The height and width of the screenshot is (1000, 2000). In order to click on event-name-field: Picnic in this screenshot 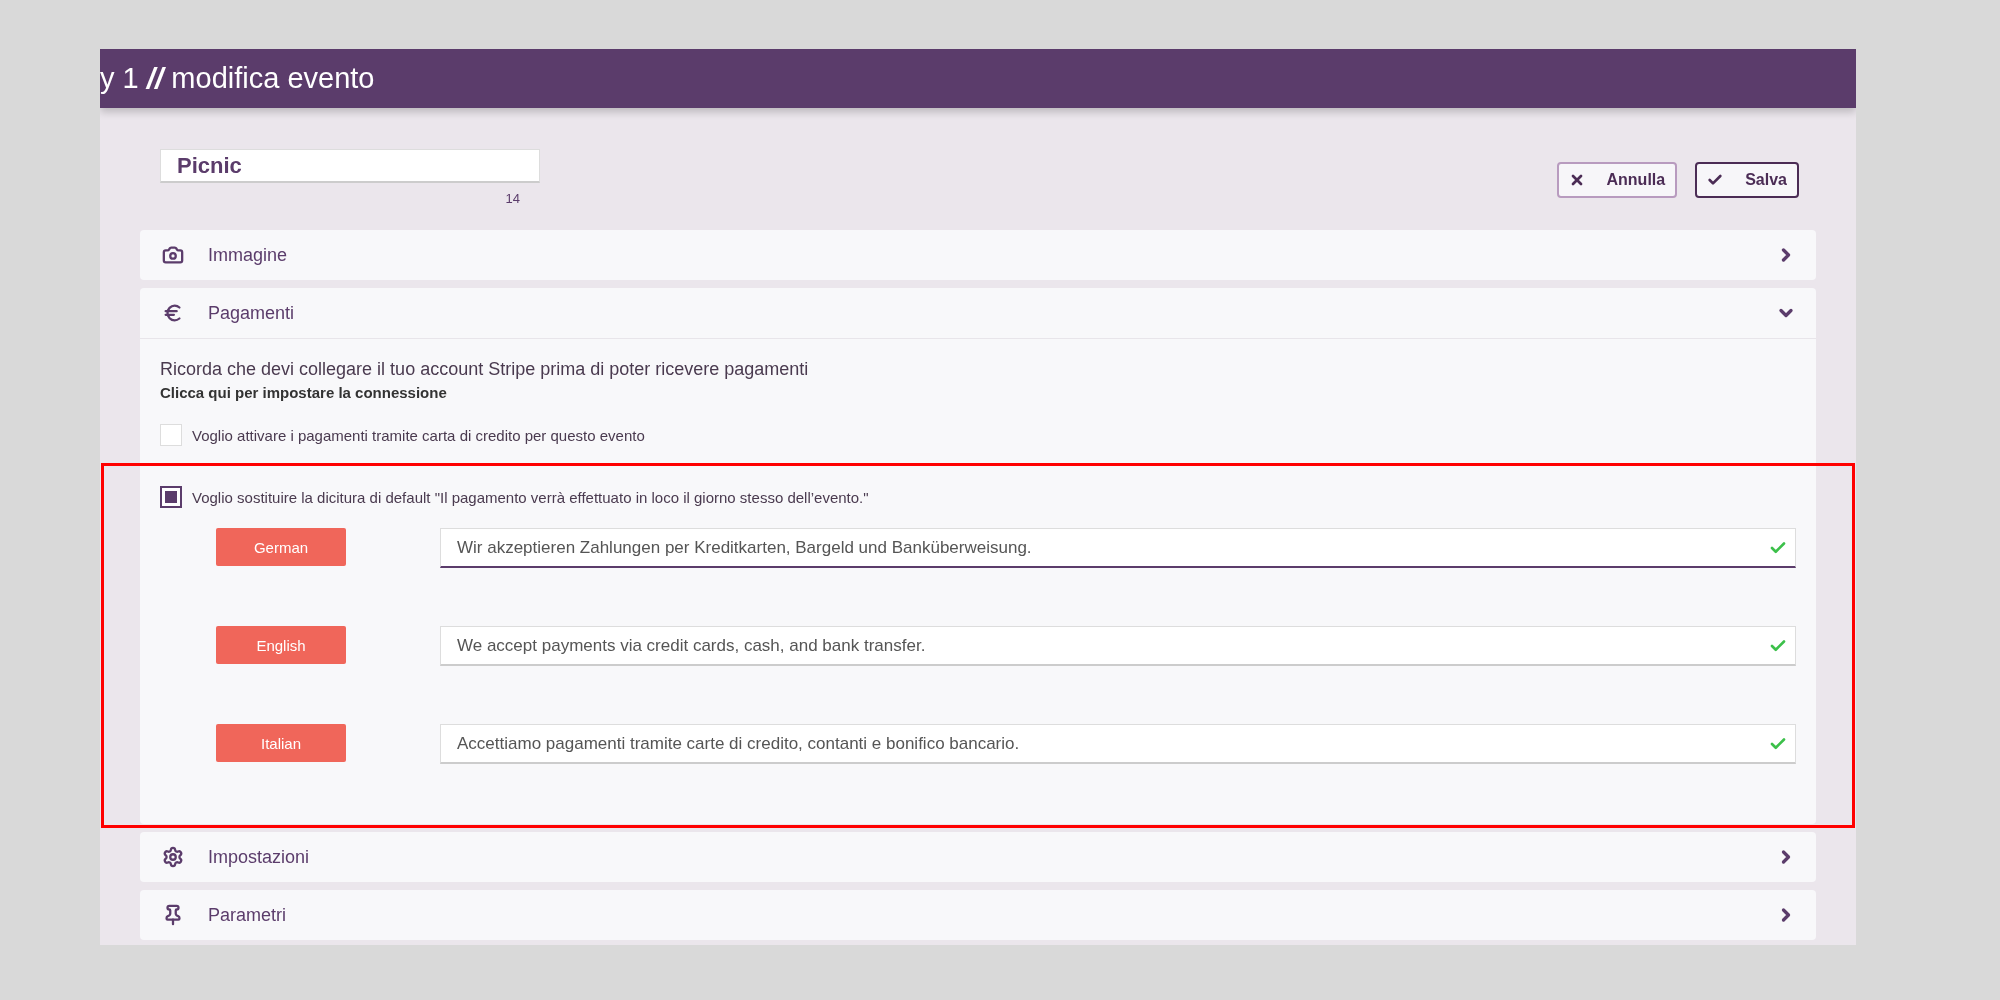, I will do `click(350, 166)`.